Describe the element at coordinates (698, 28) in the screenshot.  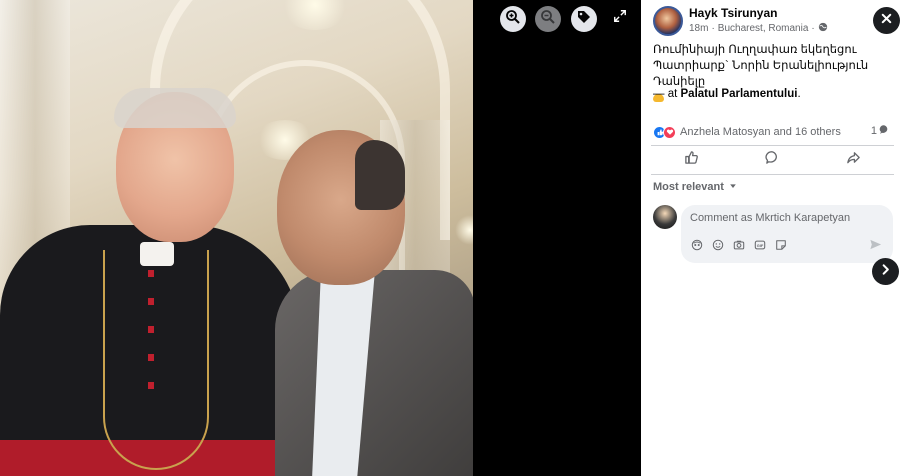
I see `post-time: 18m` at that location.